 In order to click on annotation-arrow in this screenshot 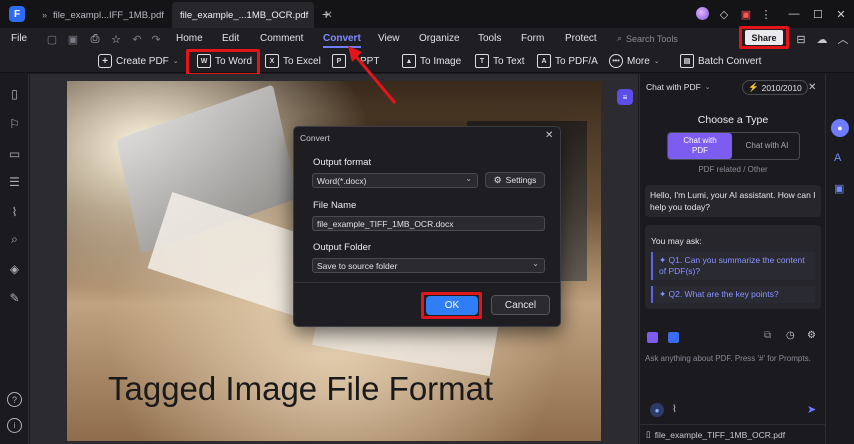, I will do `click(372, 75)`.